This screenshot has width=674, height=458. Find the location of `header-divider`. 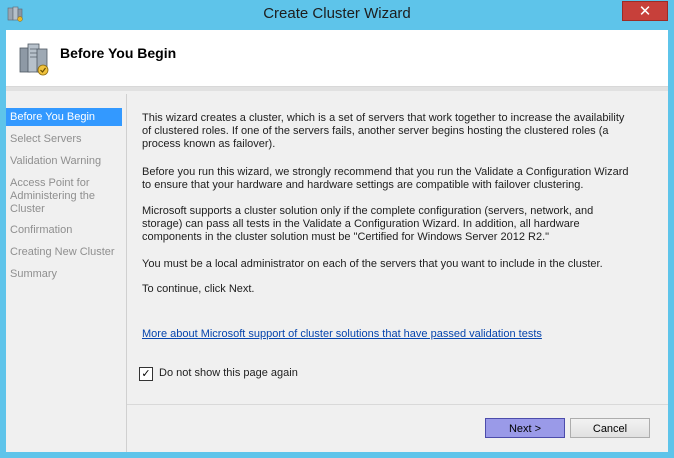

header-divider is located at coordinates (337, 89).